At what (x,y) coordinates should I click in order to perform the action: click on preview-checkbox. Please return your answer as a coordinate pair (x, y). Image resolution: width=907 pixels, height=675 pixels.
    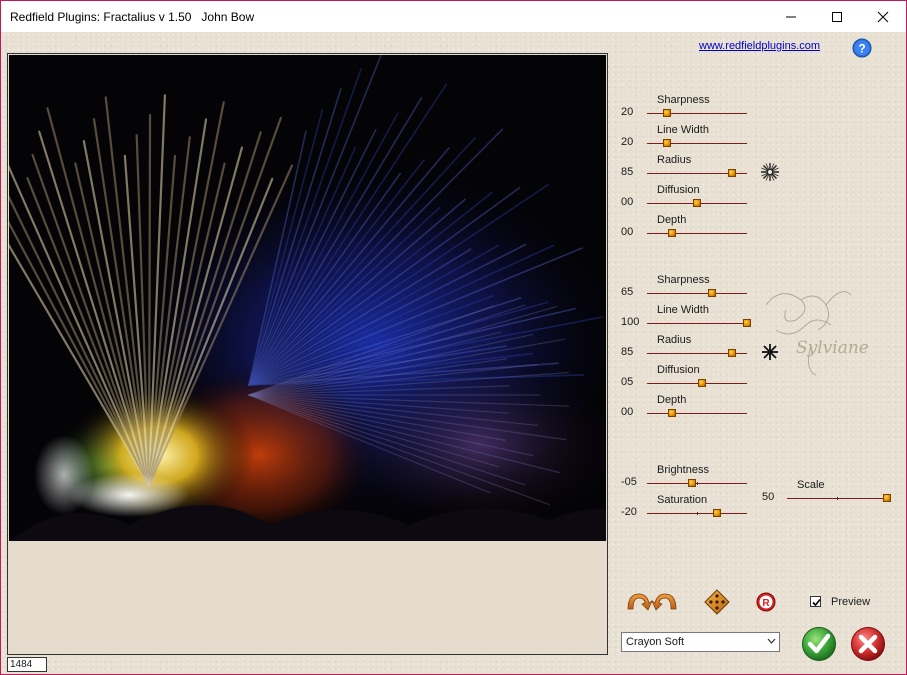
    Looking at the image, I should click on (815, 601).